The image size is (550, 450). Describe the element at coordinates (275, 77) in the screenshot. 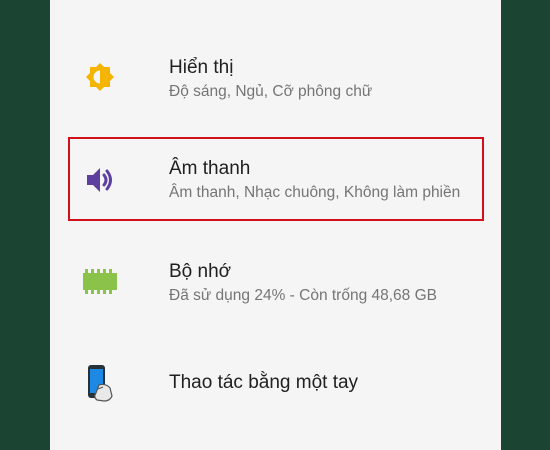

I see `settings-item-display: Hiển thị Độ sáng, Ngủ, Cỡ phông chữ` at that location.